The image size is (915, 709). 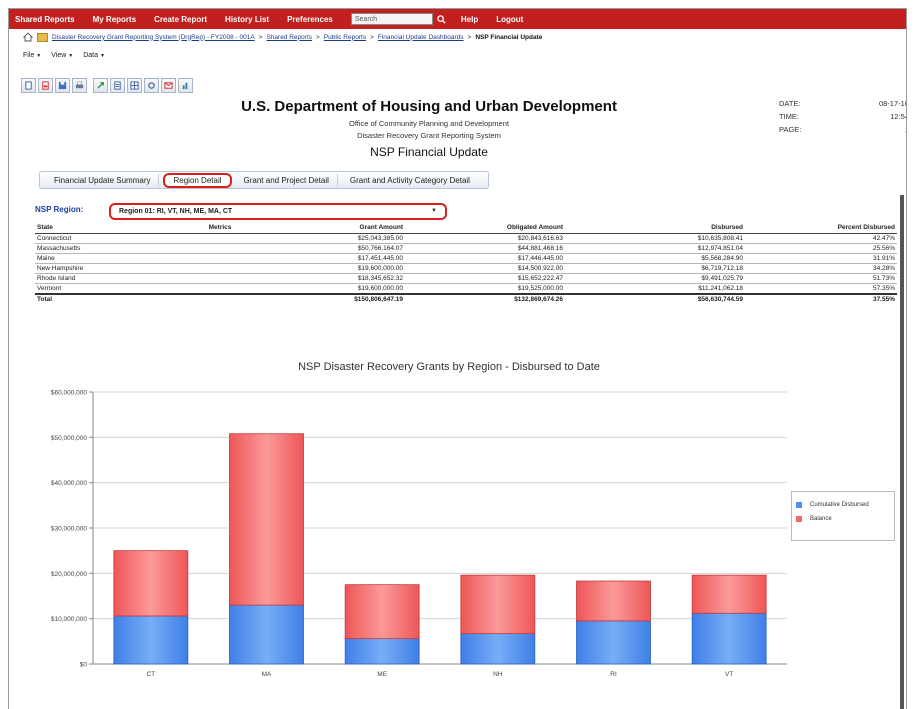 I want to click on y-tick-label: $10,000,000, so click(x=69, y=619).